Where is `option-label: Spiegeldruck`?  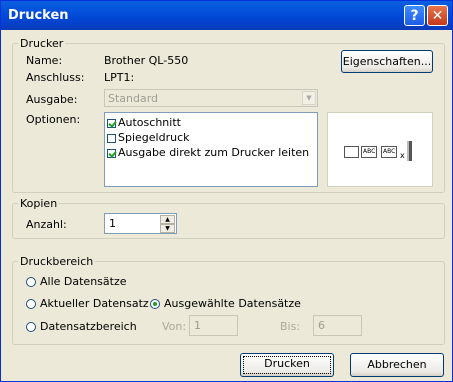
option-label: Spiegeldruck is located at coordinates (154, 137).